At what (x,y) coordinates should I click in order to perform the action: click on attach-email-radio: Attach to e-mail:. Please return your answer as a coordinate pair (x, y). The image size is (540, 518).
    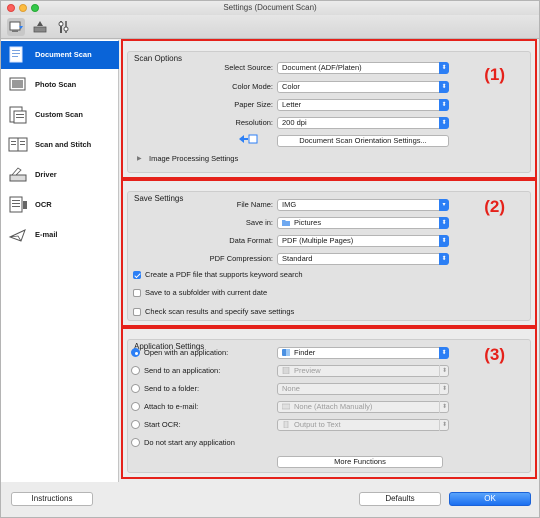
    Looking at the image, I should click on (164, 406).